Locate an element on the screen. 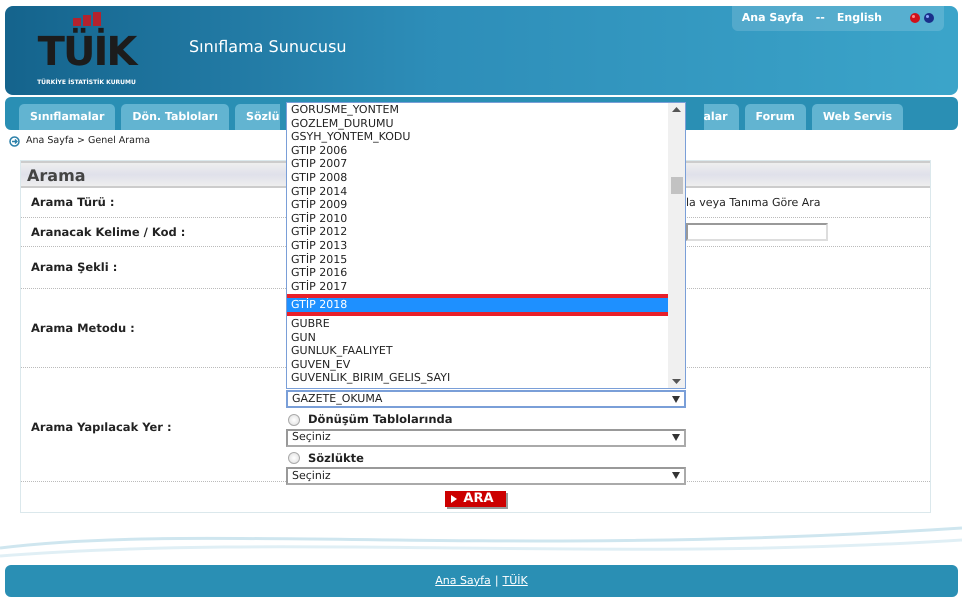  list-option: GSYH_YONTEM_KODU is located at coordinates (477, 137).